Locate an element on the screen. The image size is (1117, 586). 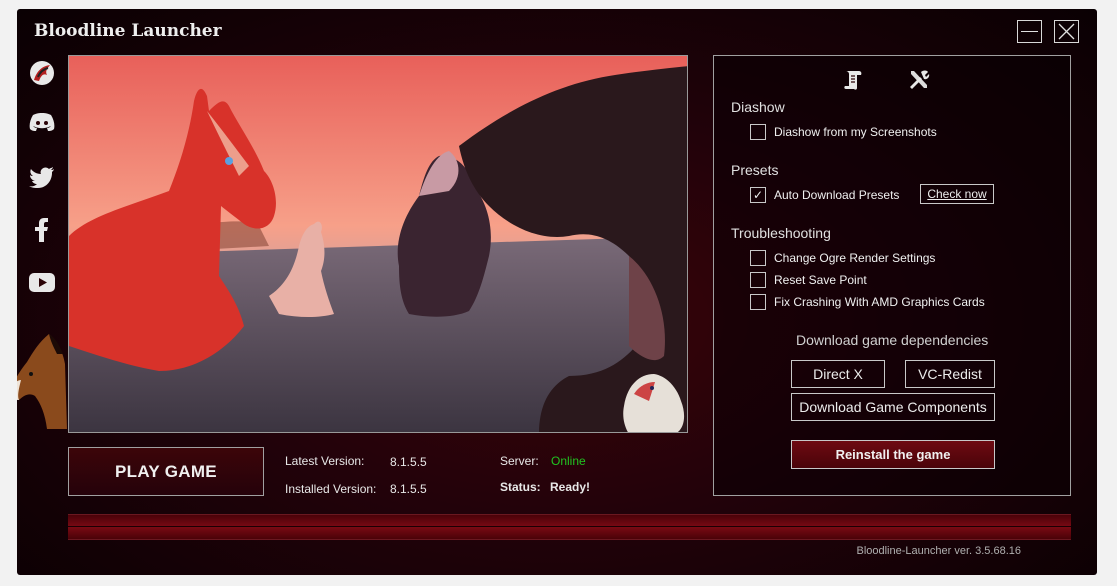
horse-mascot-image is located at coordinates (42, 381).